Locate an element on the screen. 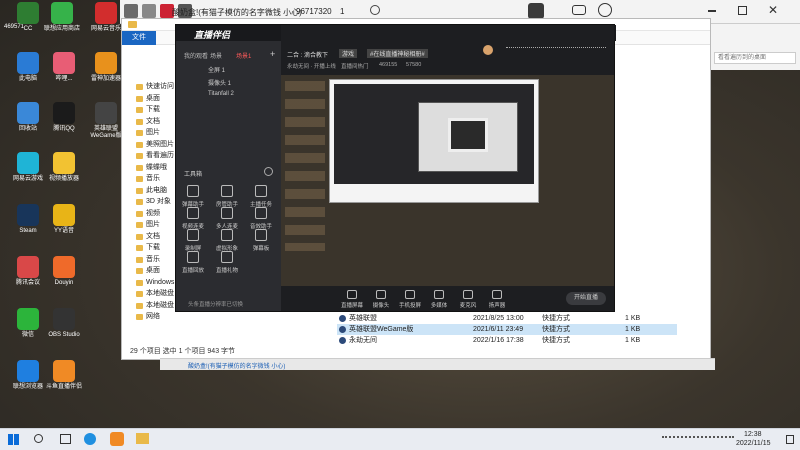 The width and height of the screenshot is (800, 450). desktop-icon: 联想应用商店 is located at coordinates (62, 17).